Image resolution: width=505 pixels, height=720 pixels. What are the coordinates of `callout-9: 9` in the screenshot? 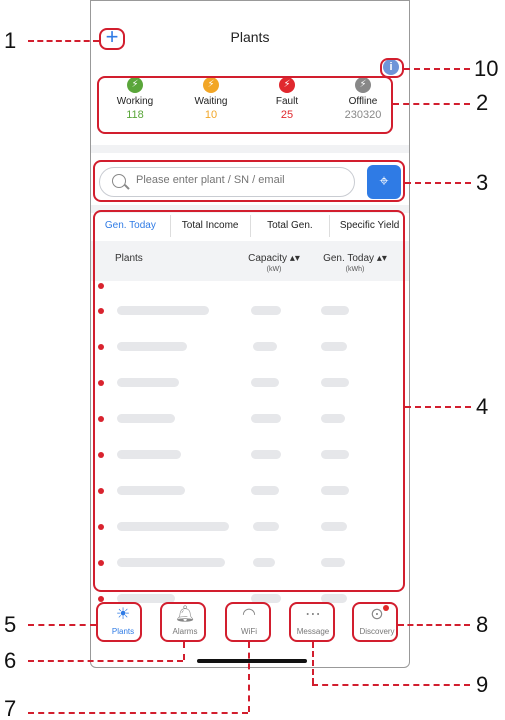 It's located at (482, 684).